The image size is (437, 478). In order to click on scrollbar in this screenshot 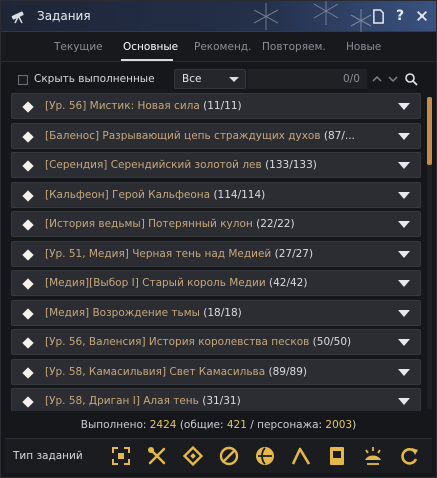, I will do `click(429, 253)`.